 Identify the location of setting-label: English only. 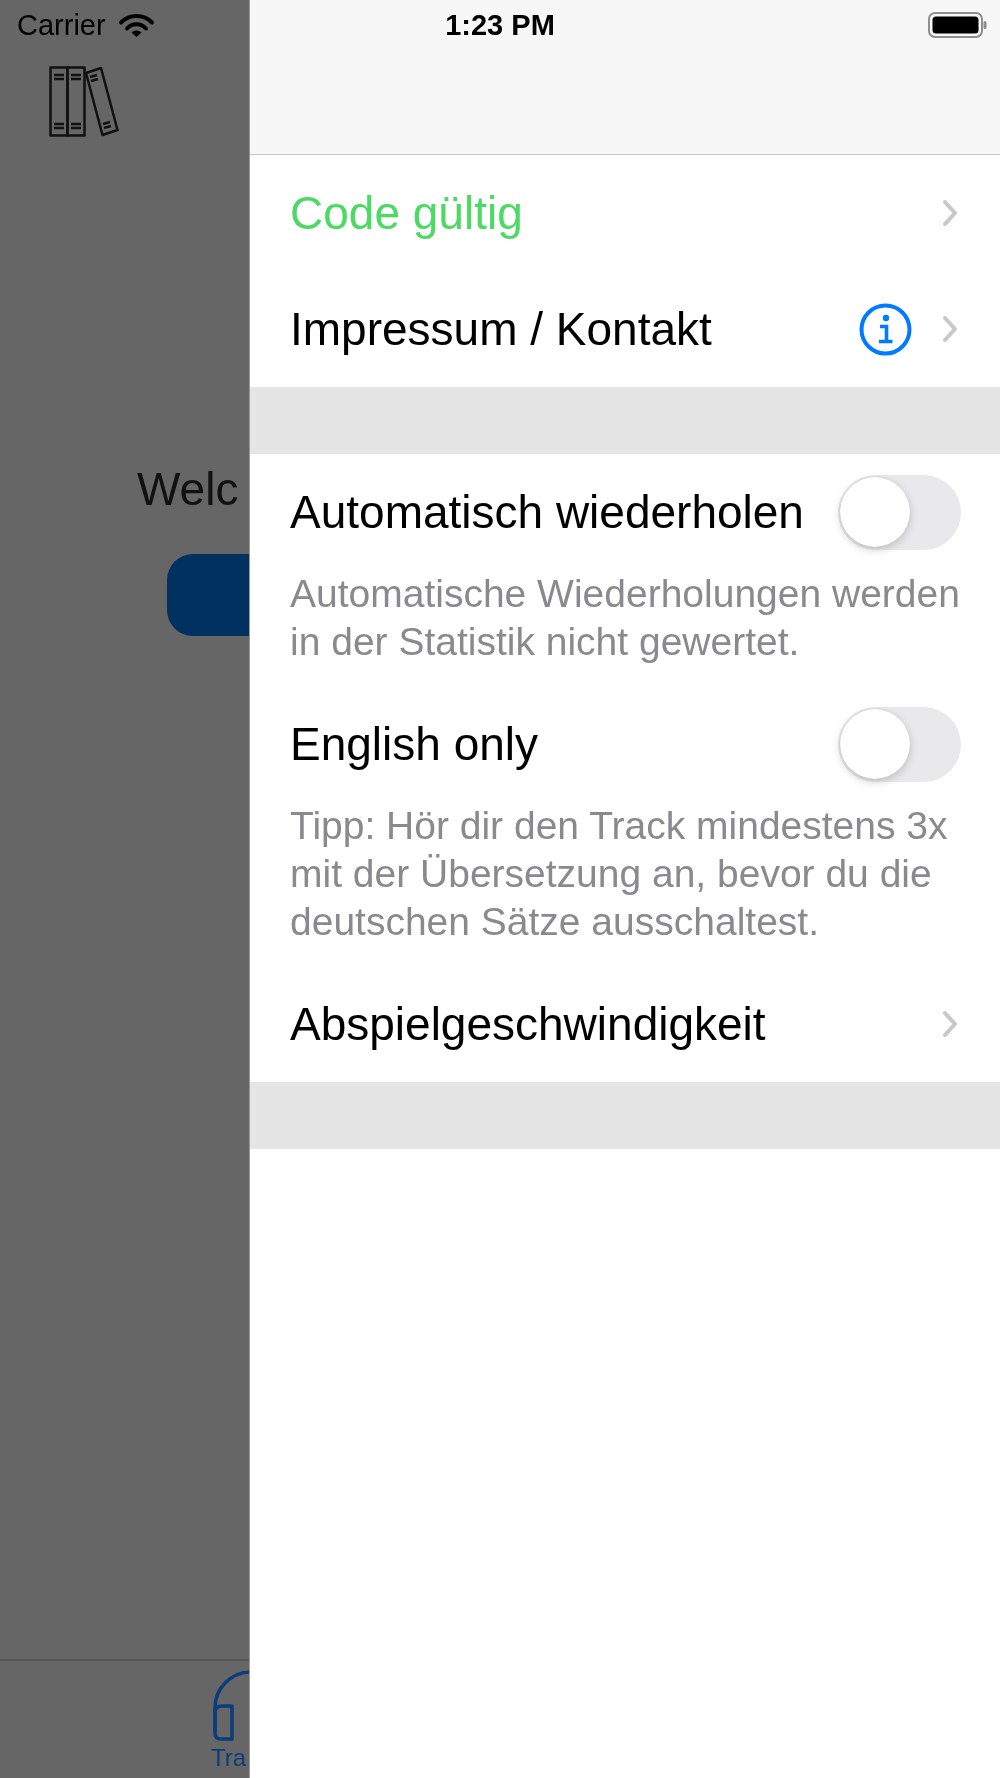
(414, 744).